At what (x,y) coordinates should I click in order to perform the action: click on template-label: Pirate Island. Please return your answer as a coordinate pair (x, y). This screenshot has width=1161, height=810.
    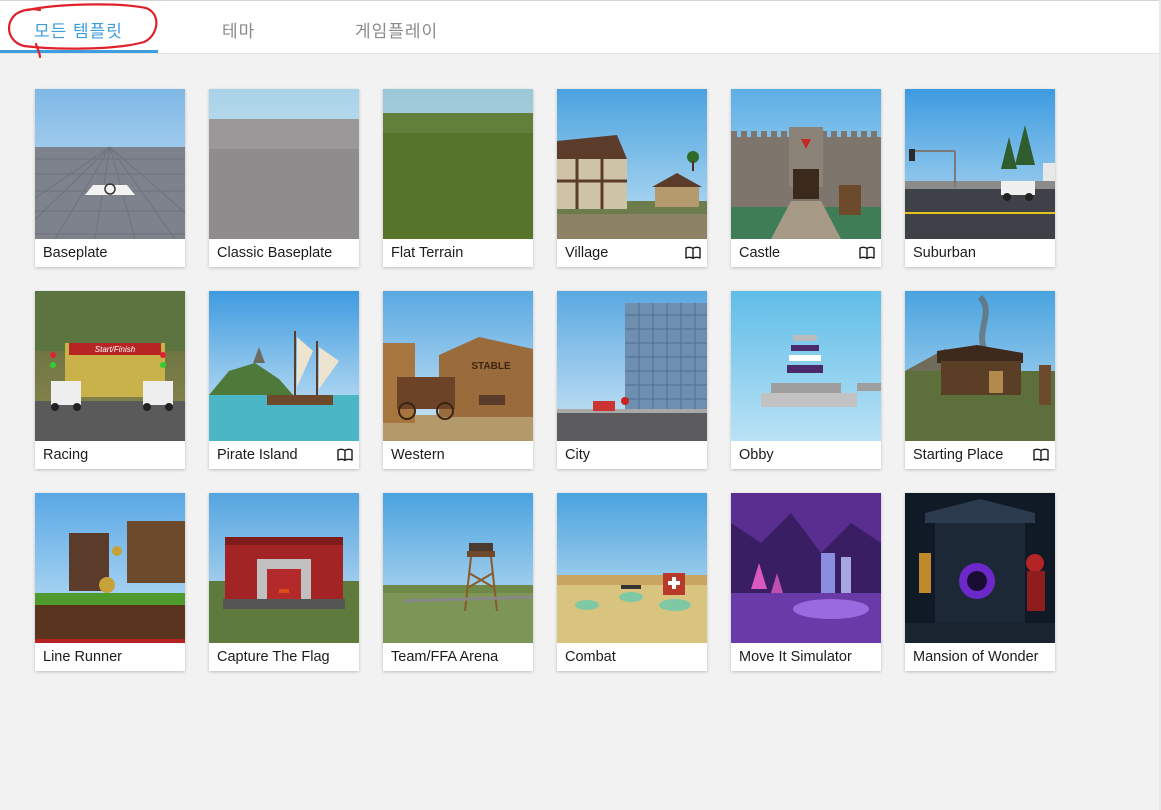
    Looking at the image, I should click on (257, 455).